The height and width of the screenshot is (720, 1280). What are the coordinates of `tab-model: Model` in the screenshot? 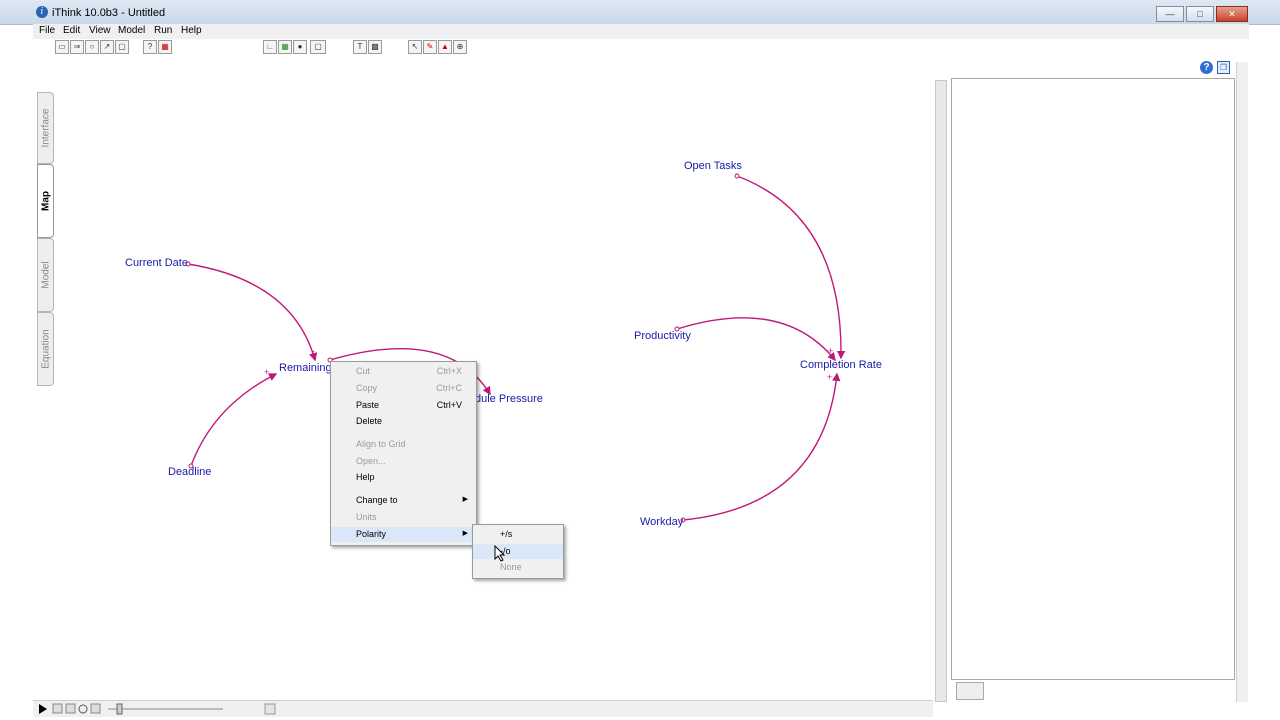 It's located at (45, 275).